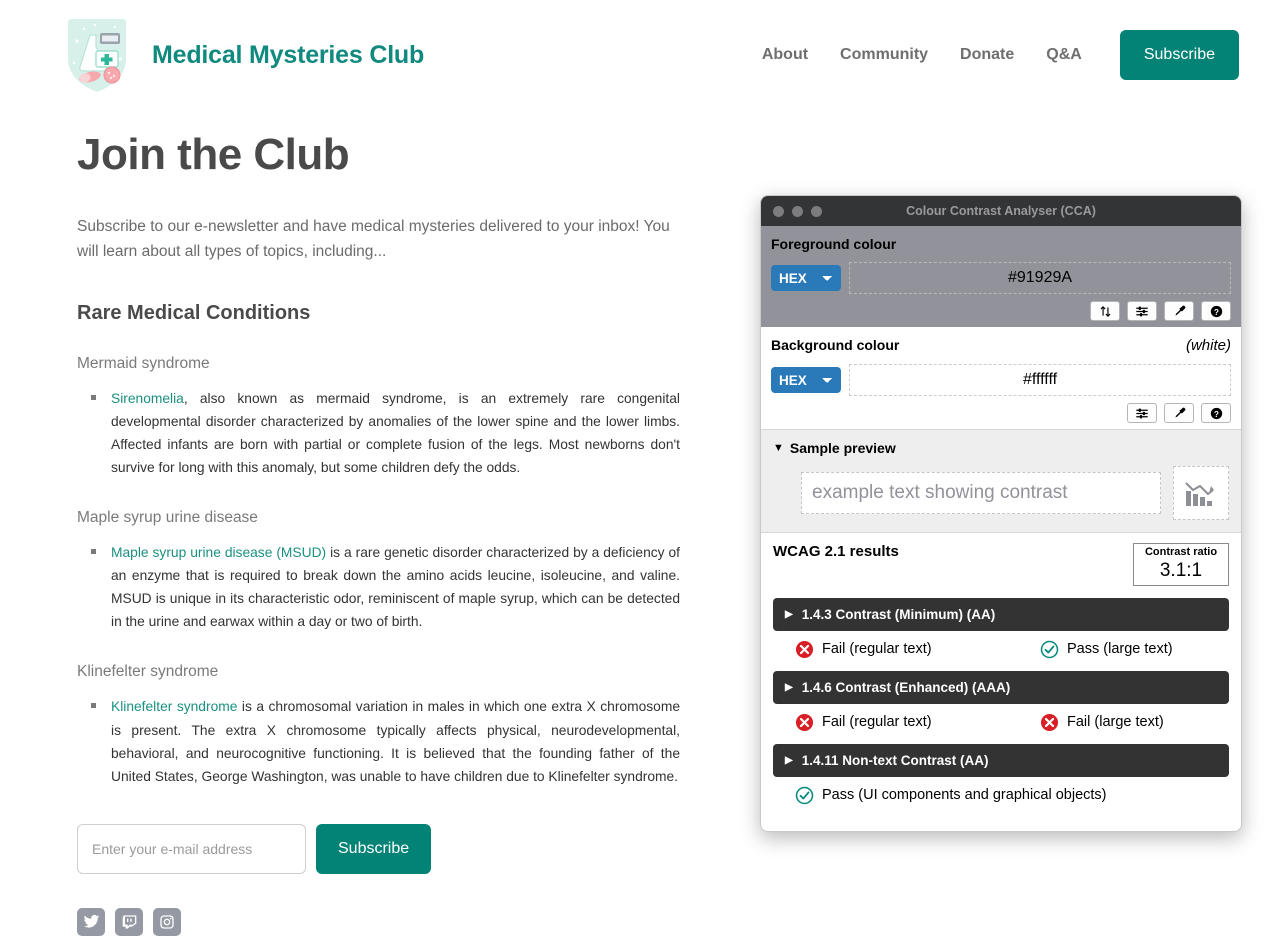  What do you see at coordinates (842, 448) in the screenshot?
I see `sample-preview-title: Sample preview` at bounding box center [842, 448].